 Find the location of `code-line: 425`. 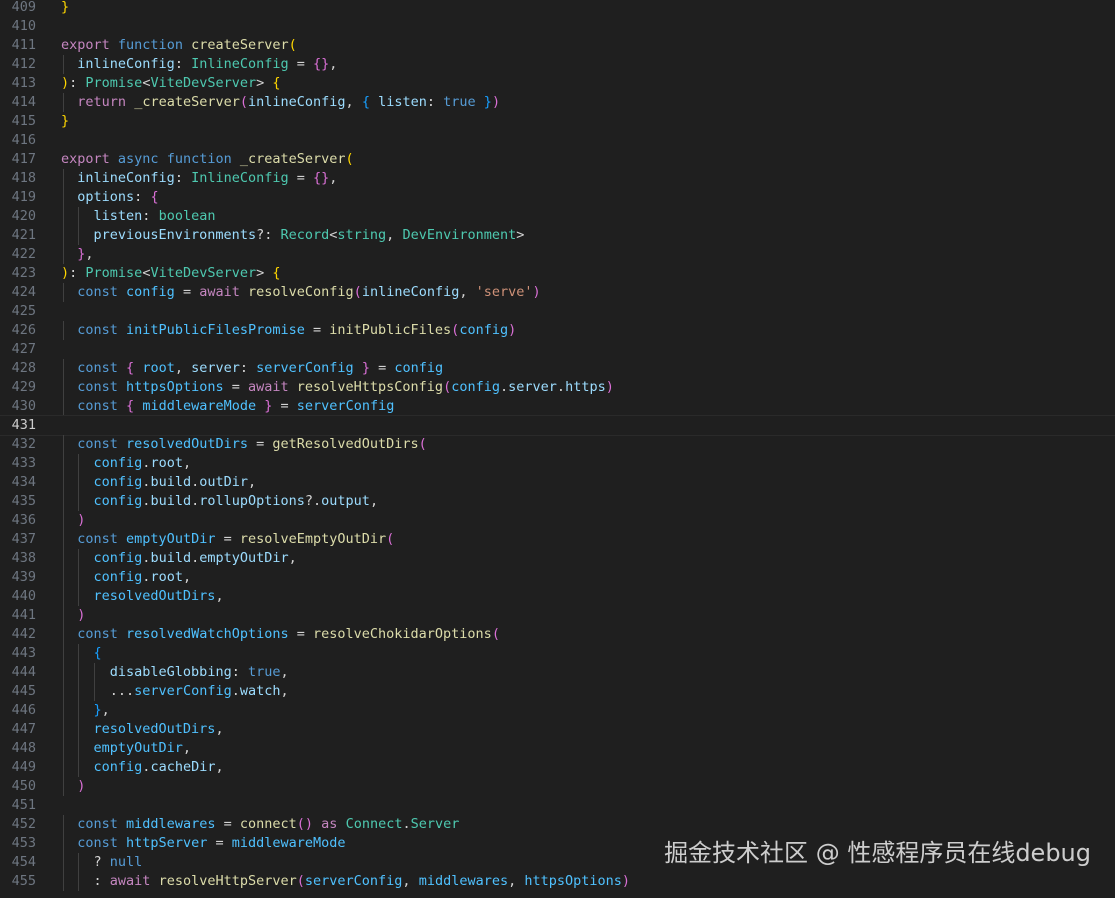

code-line: 425 is located at coordinates (557, 311).